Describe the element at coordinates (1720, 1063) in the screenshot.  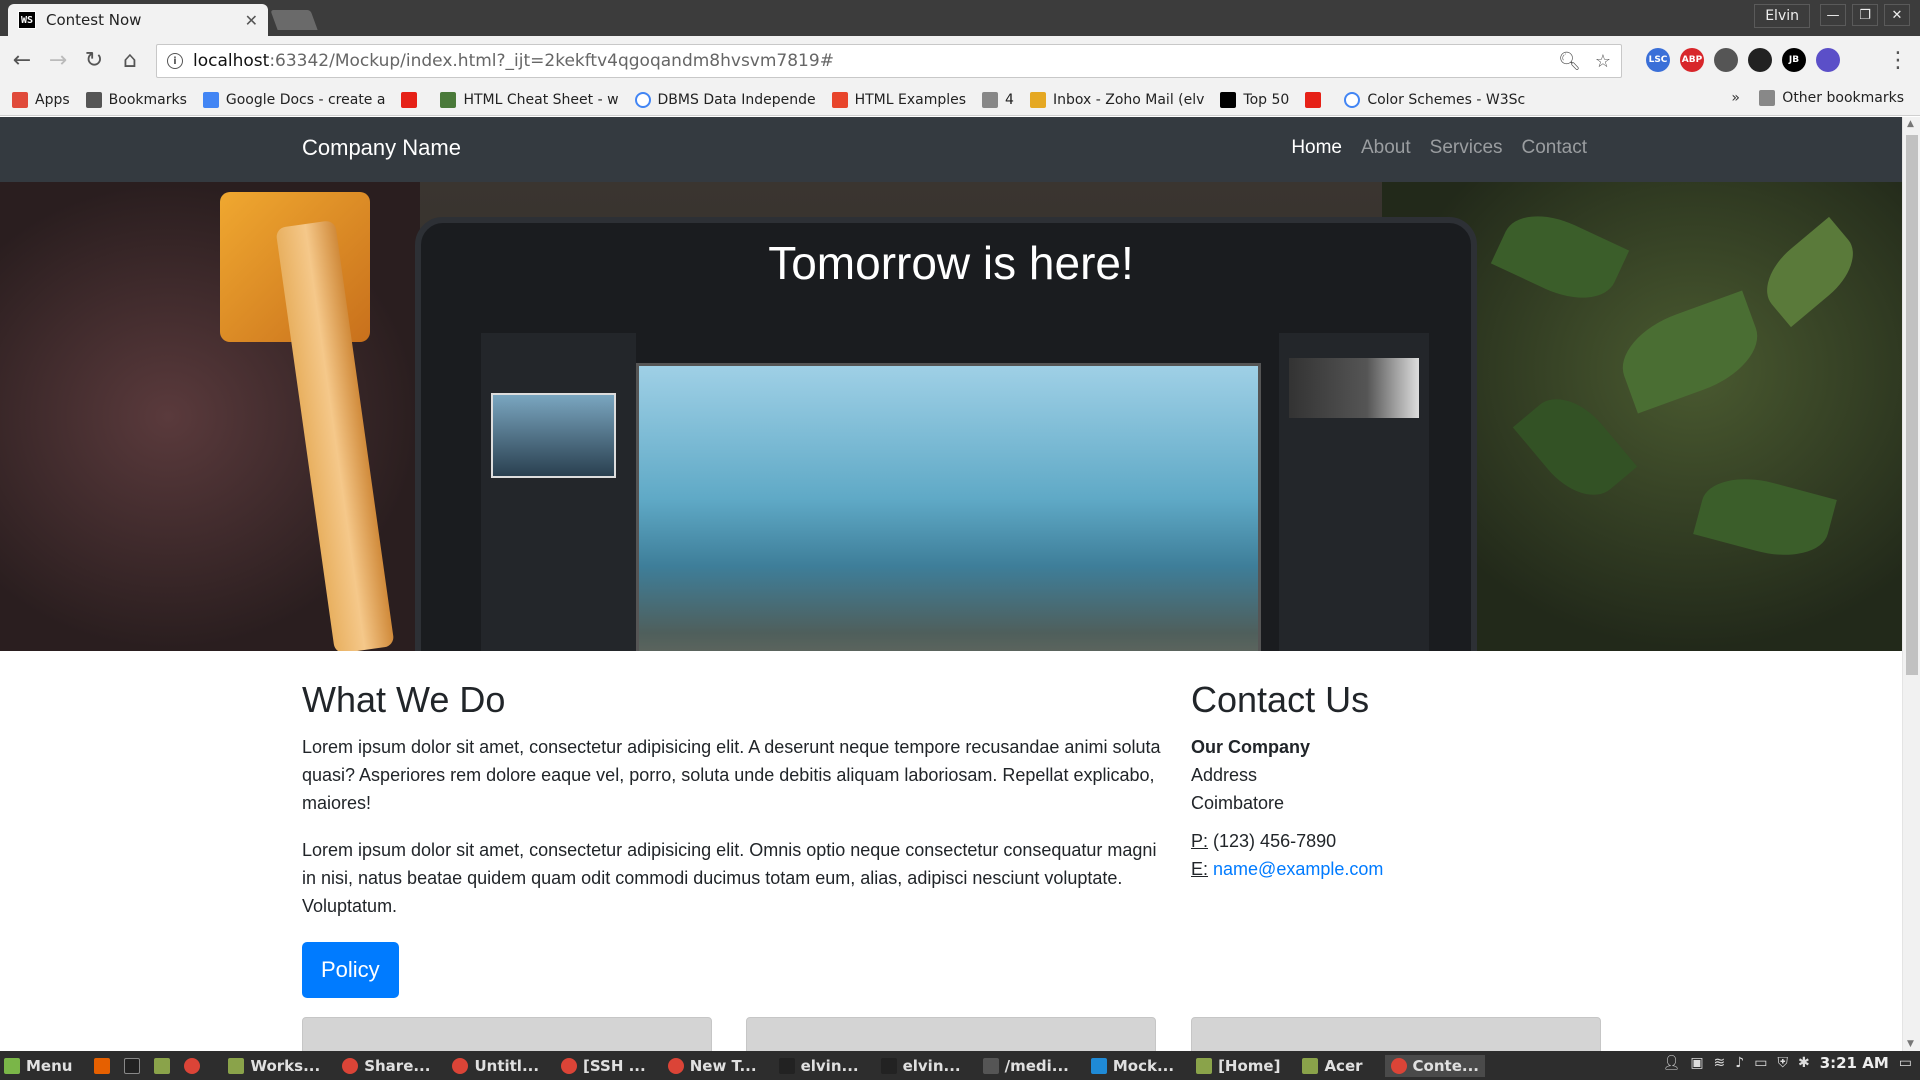
I see `wifi-icon: ≋` at that location.